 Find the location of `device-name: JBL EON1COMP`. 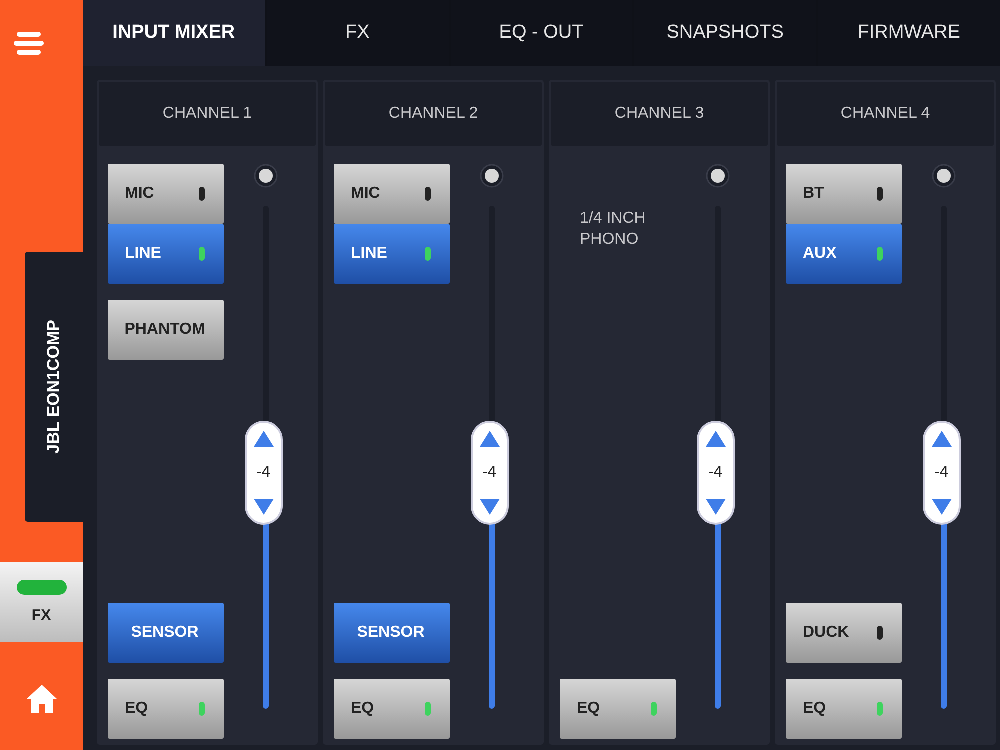

device-name: JBL EON1COMP is located at coordinates (54, 387).